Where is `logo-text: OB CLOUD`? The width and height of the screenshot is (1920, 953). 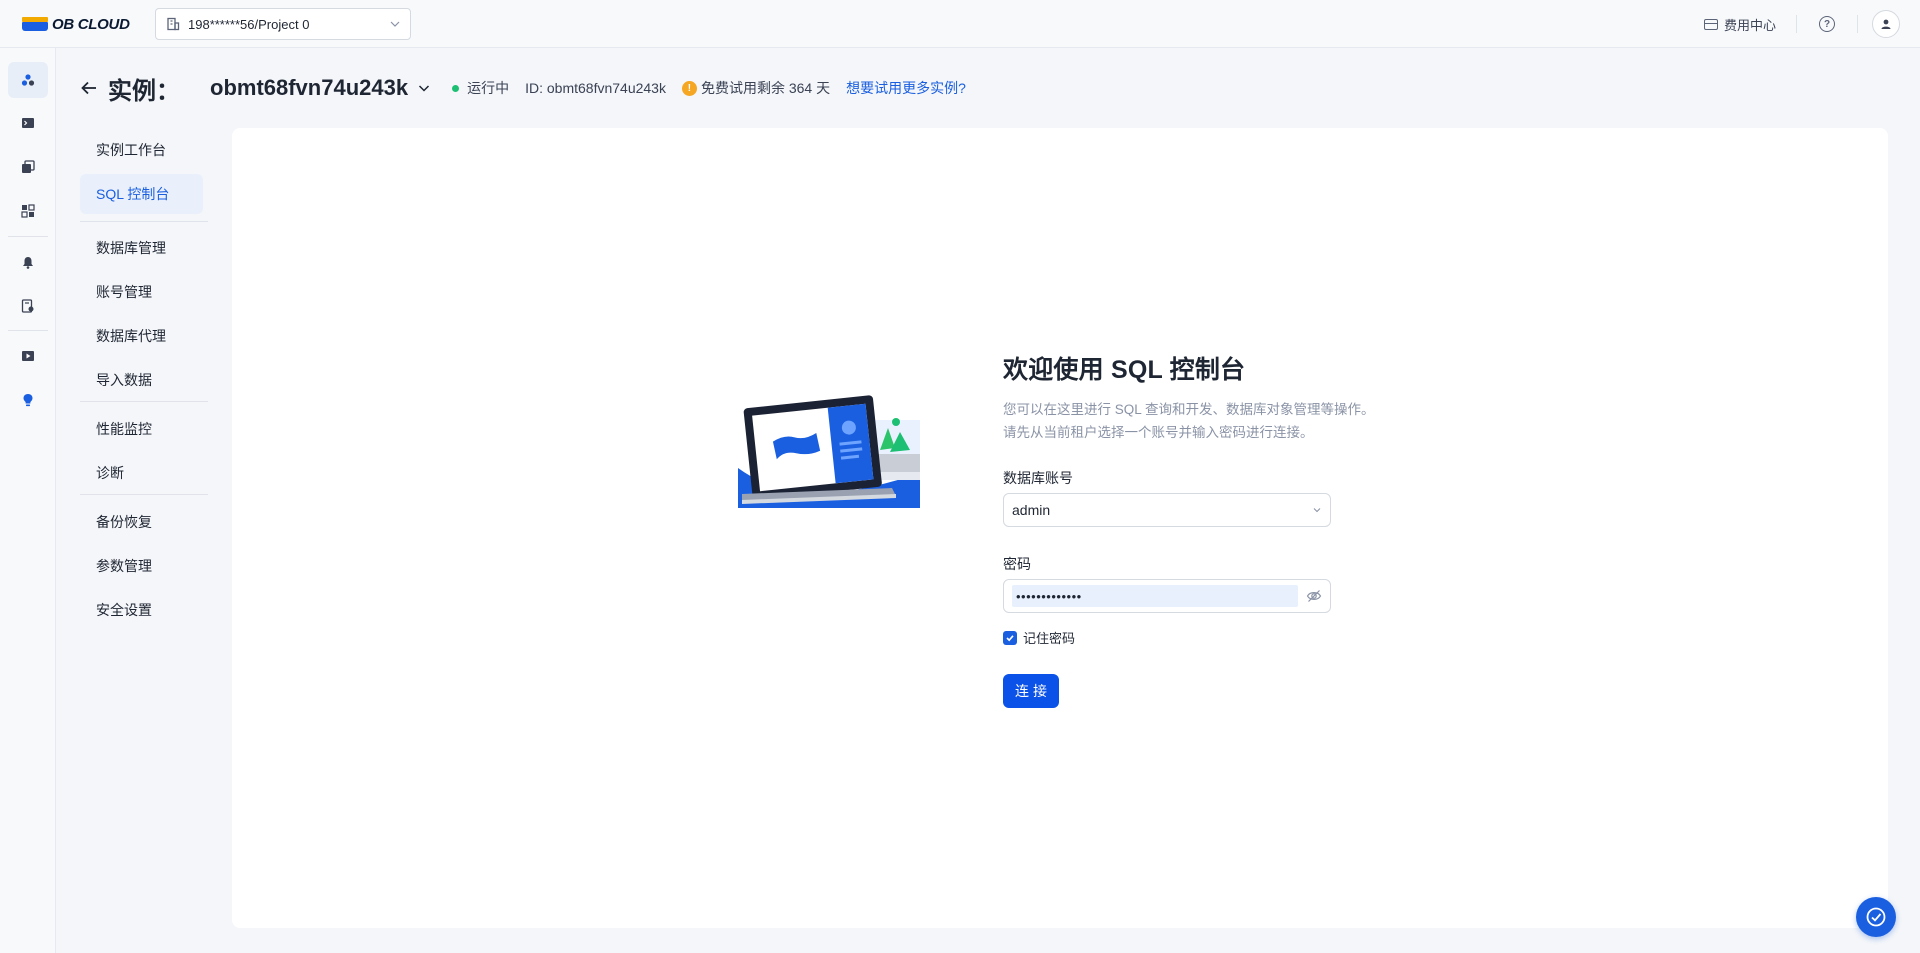 logo-text: OB CLOUD is located at coordinates (91, 24).